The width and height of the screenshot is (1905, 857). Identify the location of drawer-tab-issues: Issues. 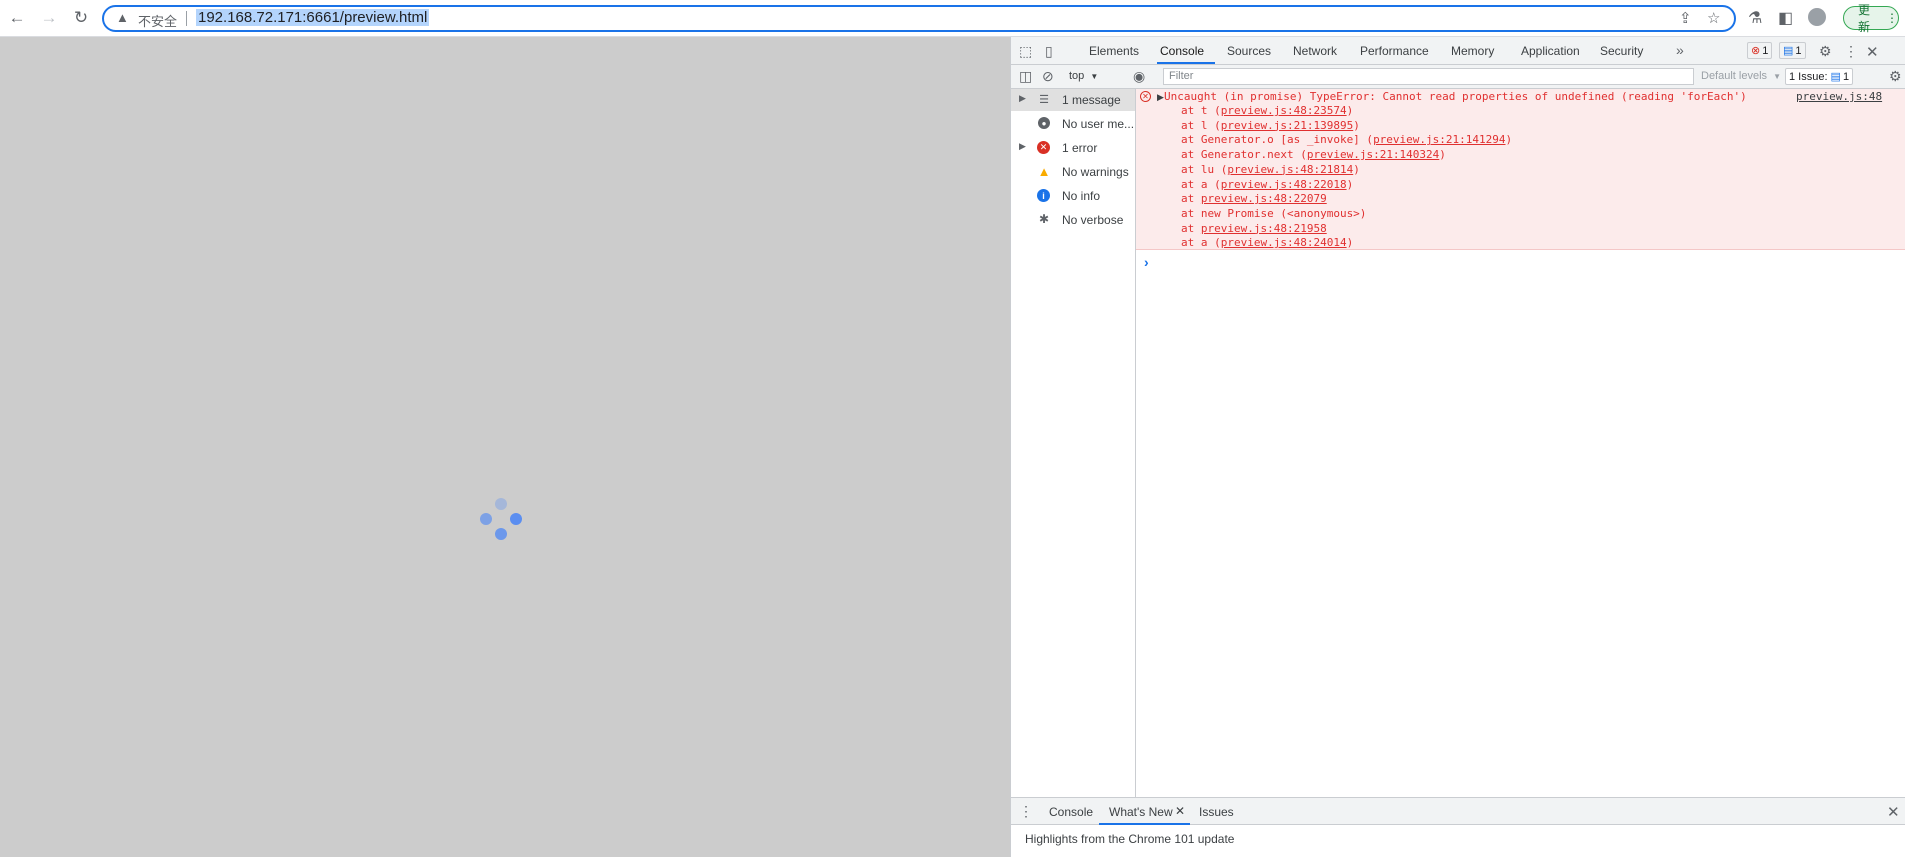
(1216, 812).